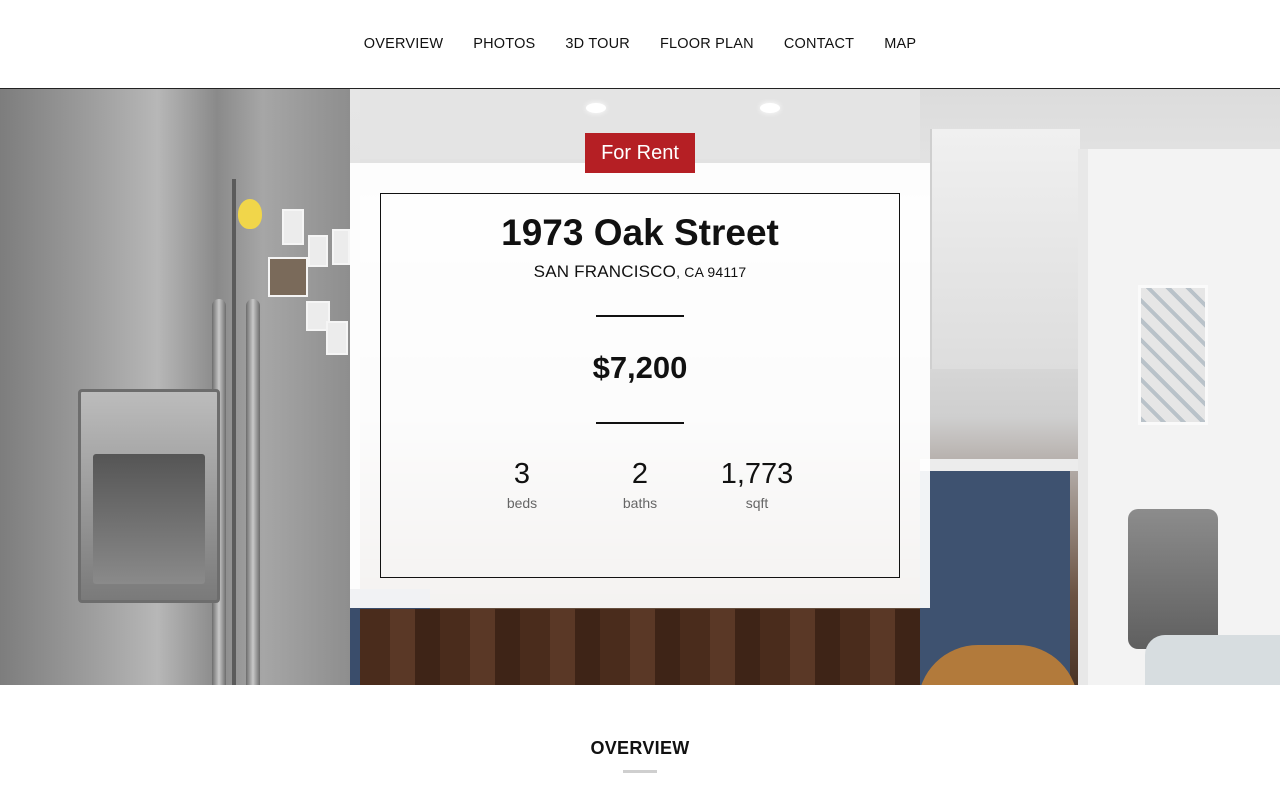 The image size is (1280, 800). I want to click on listing-street: 1973 Oak Street, so click(640, 232).